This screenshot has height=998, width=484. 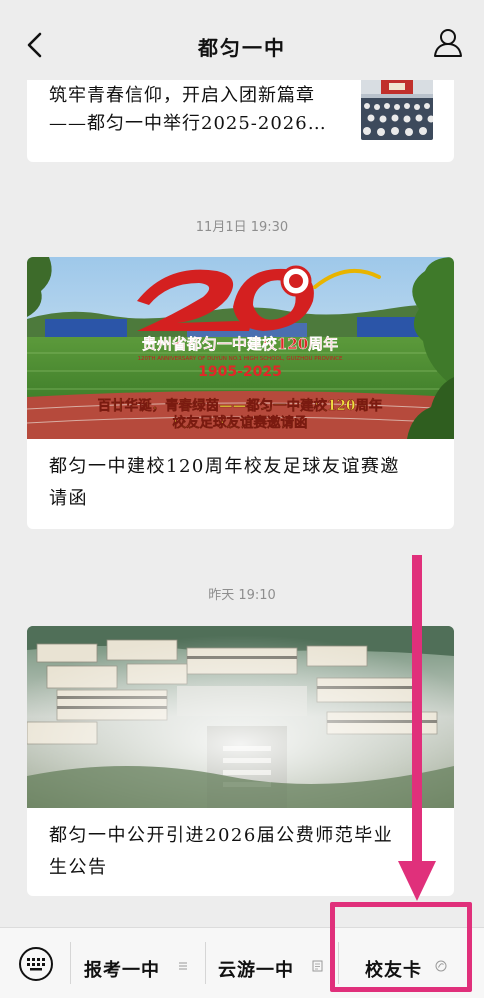 What do you see at coordinates (36, 964) in the screenshot?
I see `keyboard-icon` at bounding box center [36, 964].